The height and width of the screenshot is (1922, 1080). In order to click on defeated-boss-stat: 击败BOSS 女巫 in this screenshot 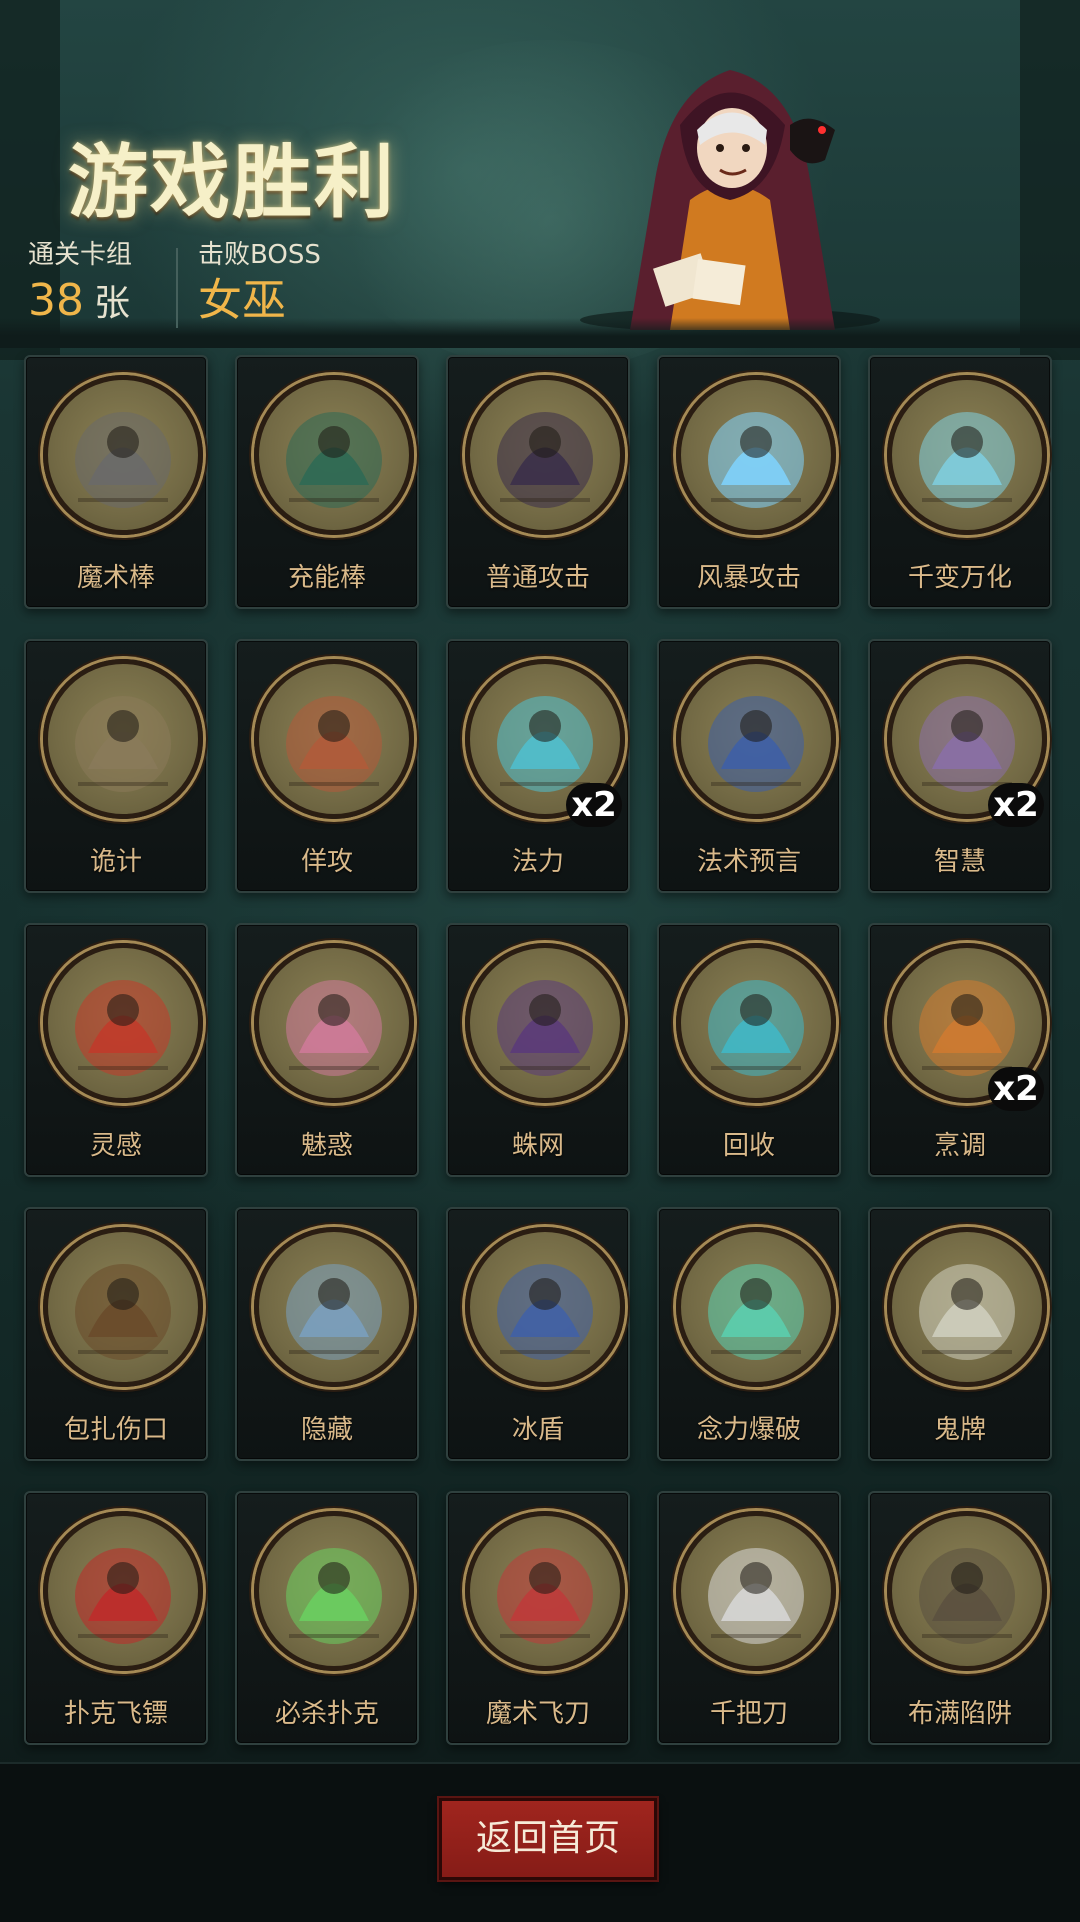, I will do `click(259, 283)`.